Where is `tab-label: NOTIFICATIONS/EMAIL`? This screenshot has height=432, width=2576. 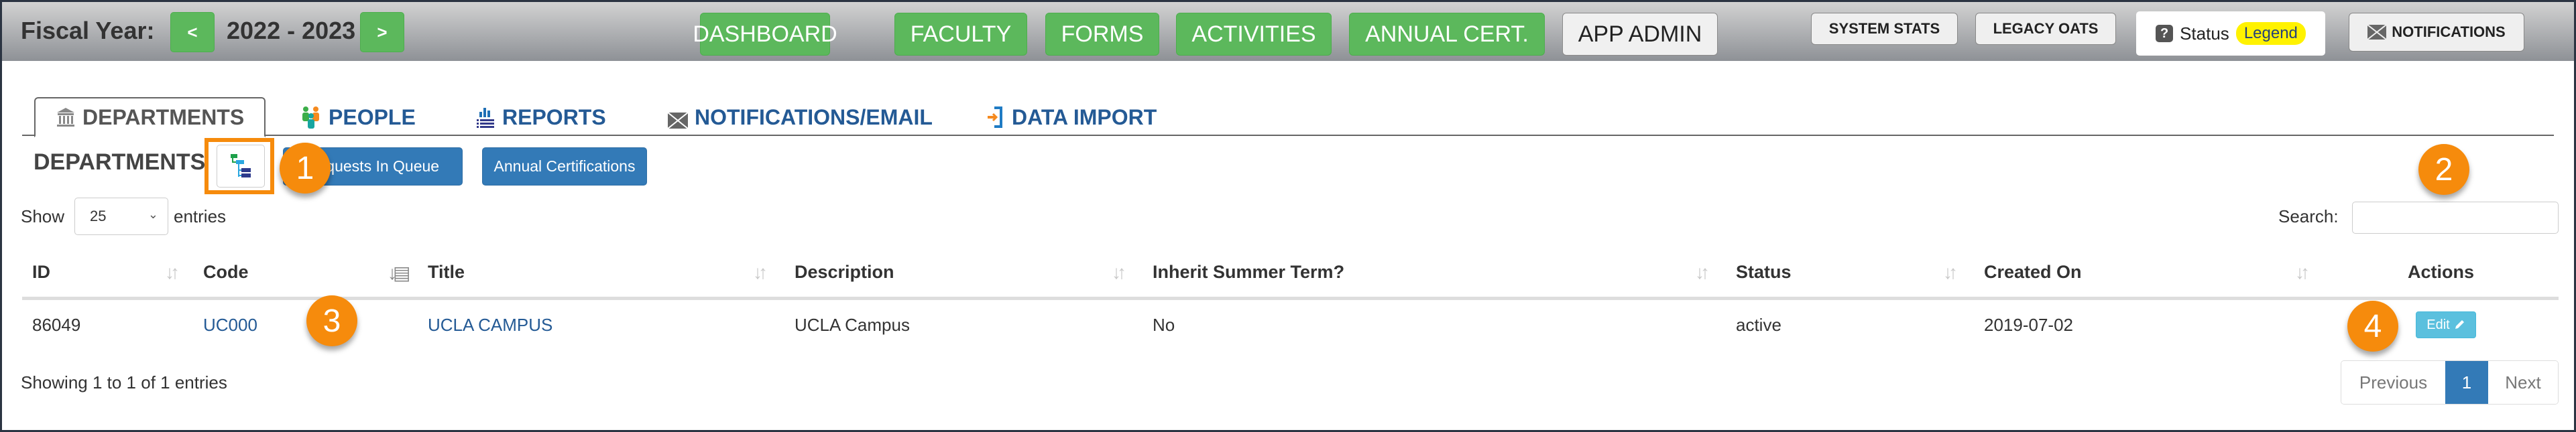 tab-label: NOTIFICATIONS/EMAIL is located at coordinates (814, 116).